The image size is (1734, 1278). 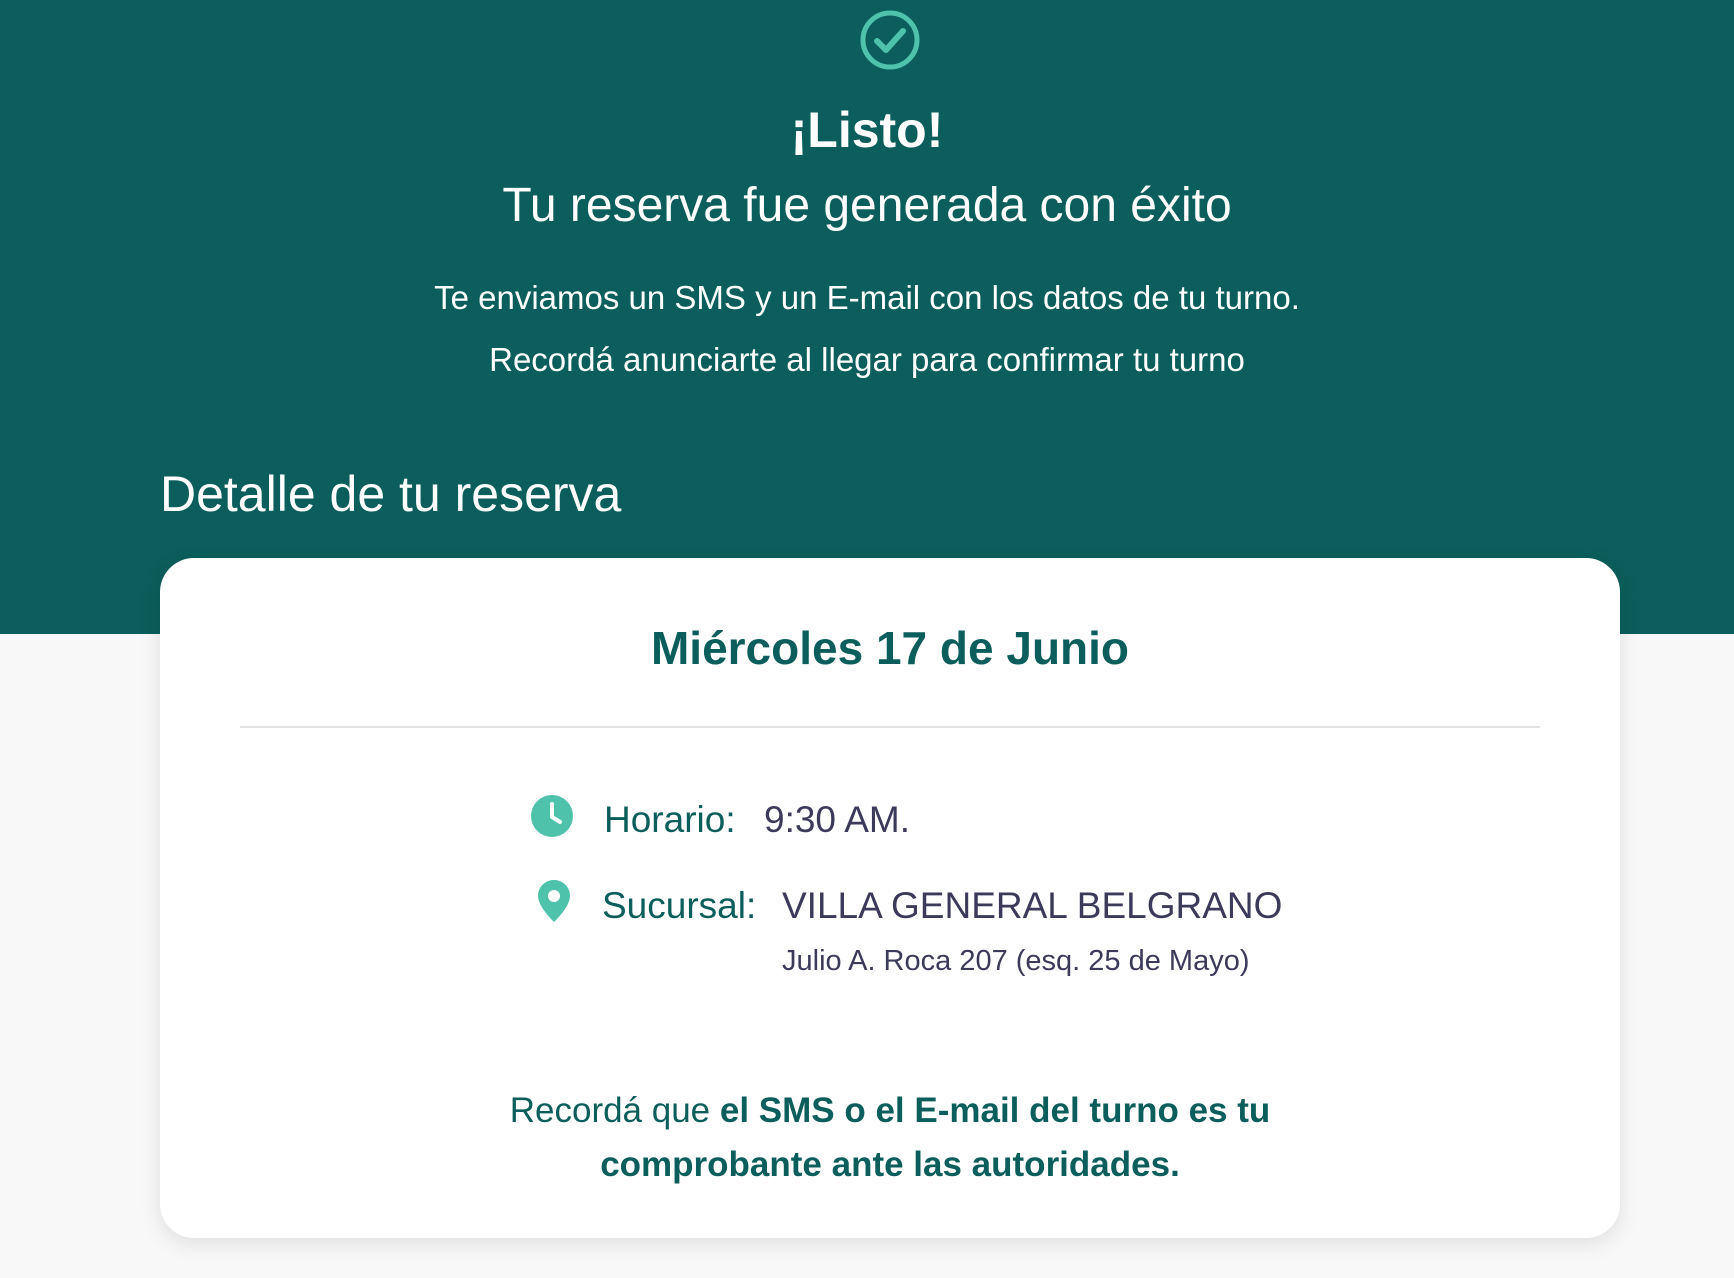 What do you see at coordinates (554, 901) in the screenshot?
I see `map-pin-icon` at bounding box center [554, 901].